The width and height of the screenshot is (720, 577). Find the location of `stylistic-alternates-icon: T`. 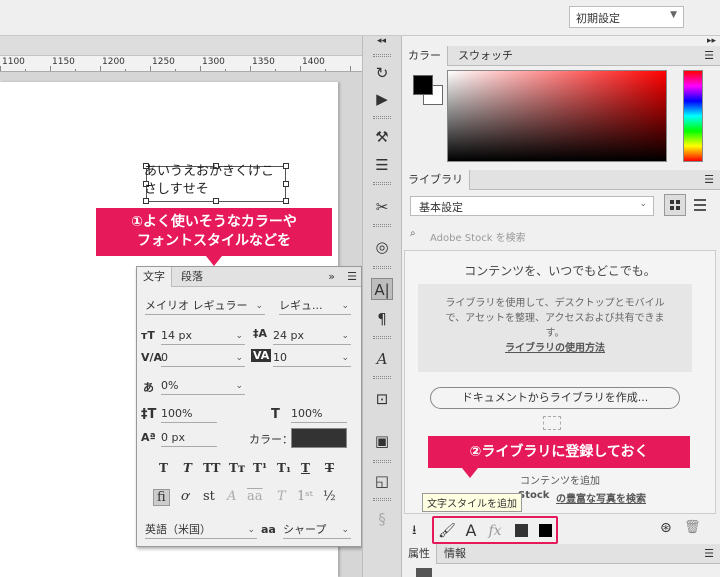

stylistic-alternates-icon: T is located at coordinates (281, 496).